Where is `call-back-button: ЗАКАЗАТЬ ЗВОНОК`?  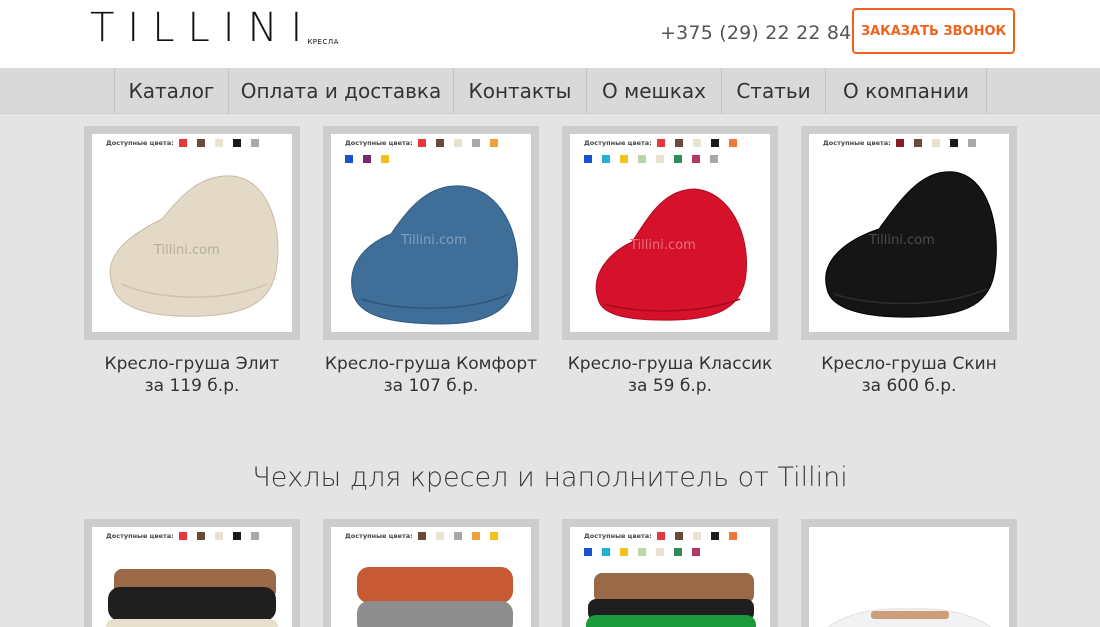
call-back-button: ЗАКАЗАТЬ ЗВОНОК is located at coordinates (933, 31).